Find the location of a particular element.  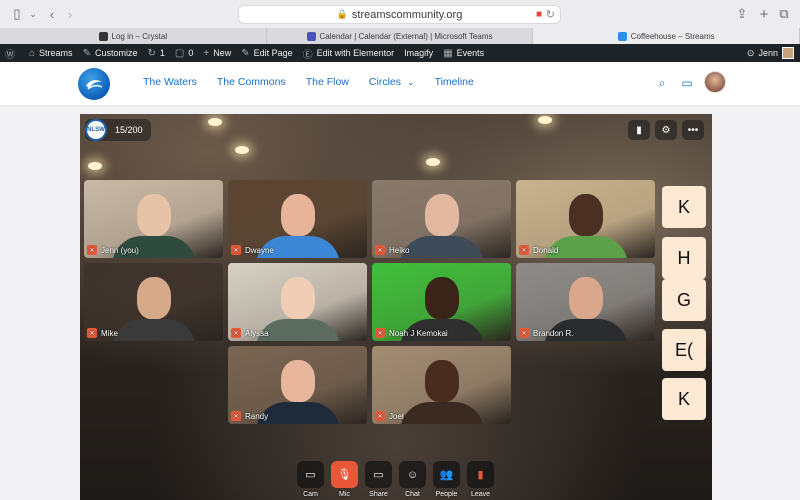

participant-name: Randy is located at coordinates (257, 416).